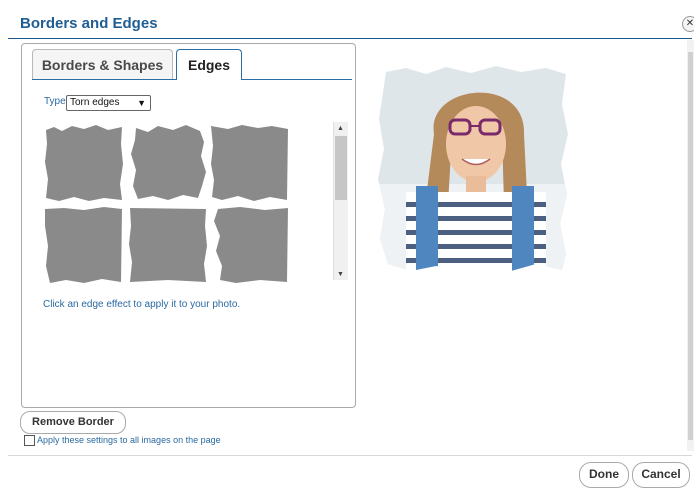 This screenshot has height=494, width=694. Describe the element at coordinates (29, 441) in the screenshot. I see `apply-all-checkbox` at that location.